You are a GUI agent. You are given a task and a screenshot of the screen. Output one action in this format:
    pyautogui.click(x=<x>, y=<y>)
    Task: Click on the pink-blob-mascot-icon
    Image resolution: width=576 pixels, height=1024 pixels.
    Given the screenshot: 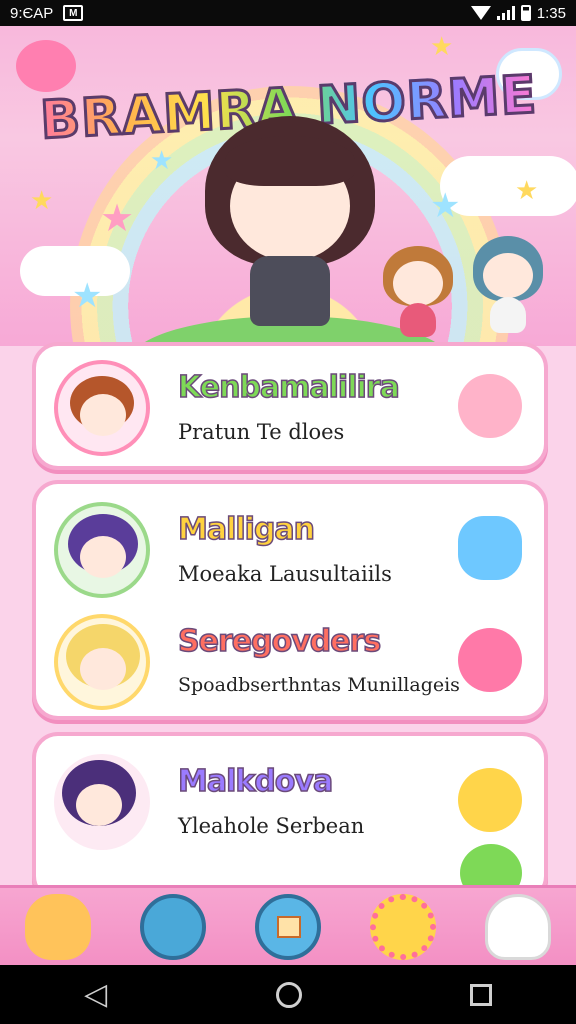 What is the action you would take?
    pyautogui.click(x=490, y=660)
    